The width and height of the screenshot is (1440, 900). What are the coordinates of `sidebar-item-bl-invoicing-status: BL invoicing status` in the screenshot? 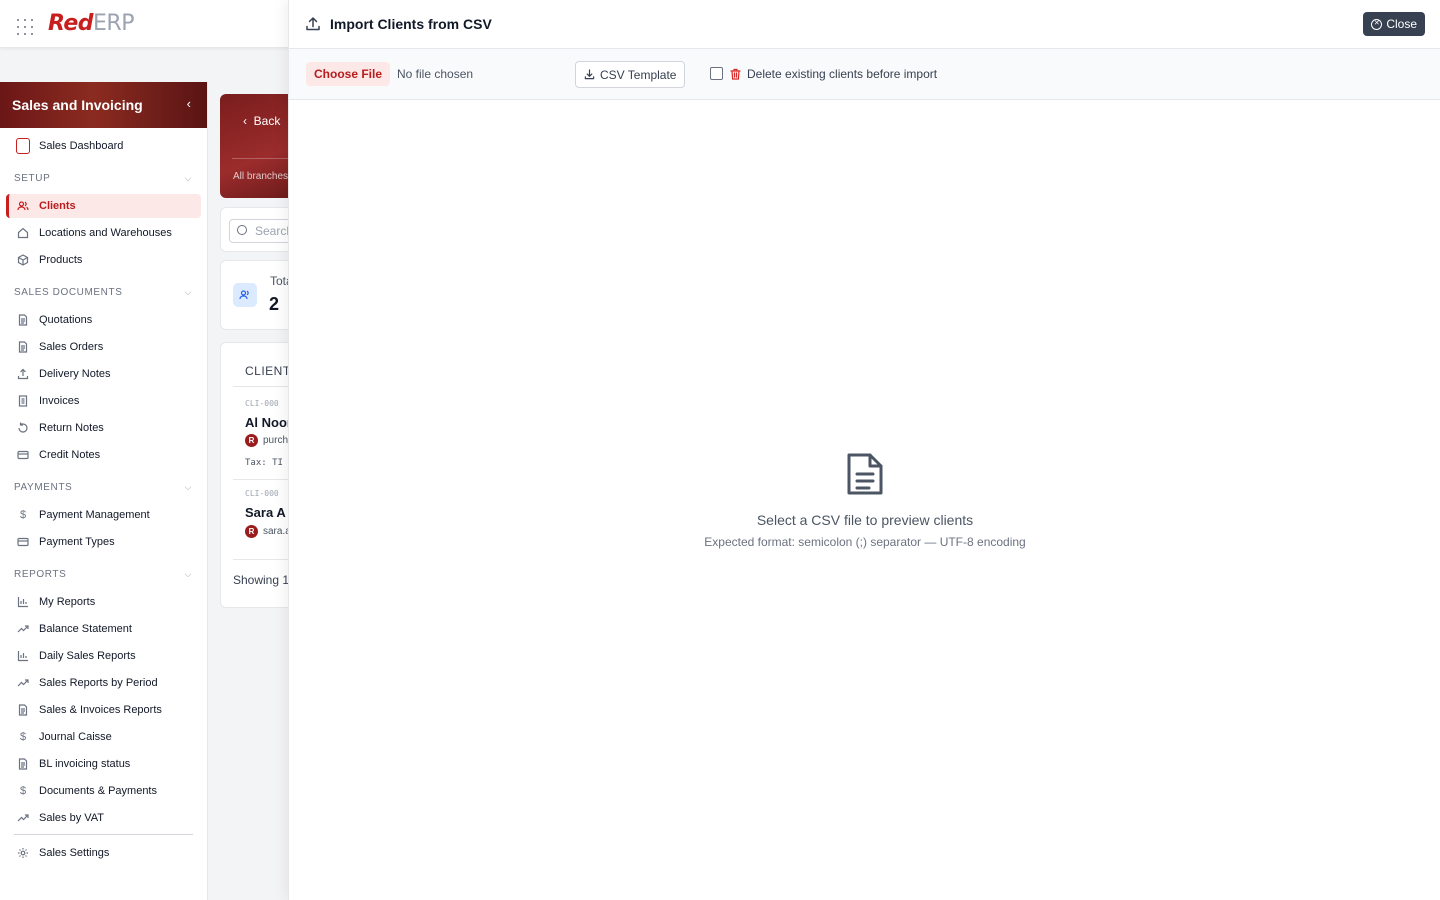 It's located at (103, 764).